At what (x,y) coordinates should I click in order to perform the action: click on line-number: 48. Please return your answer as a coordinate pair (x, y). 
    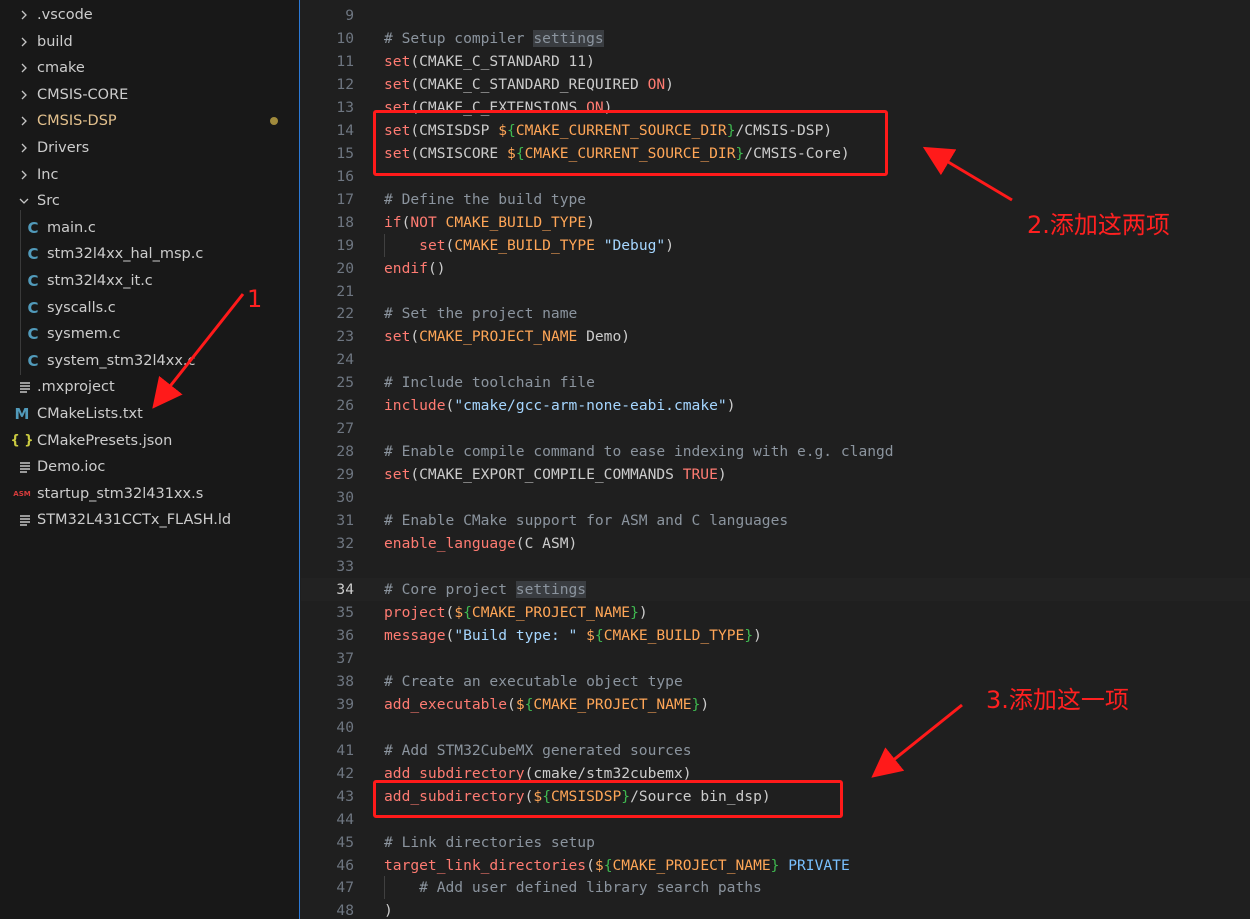
    Looking at the image, I should click on (345, 910).